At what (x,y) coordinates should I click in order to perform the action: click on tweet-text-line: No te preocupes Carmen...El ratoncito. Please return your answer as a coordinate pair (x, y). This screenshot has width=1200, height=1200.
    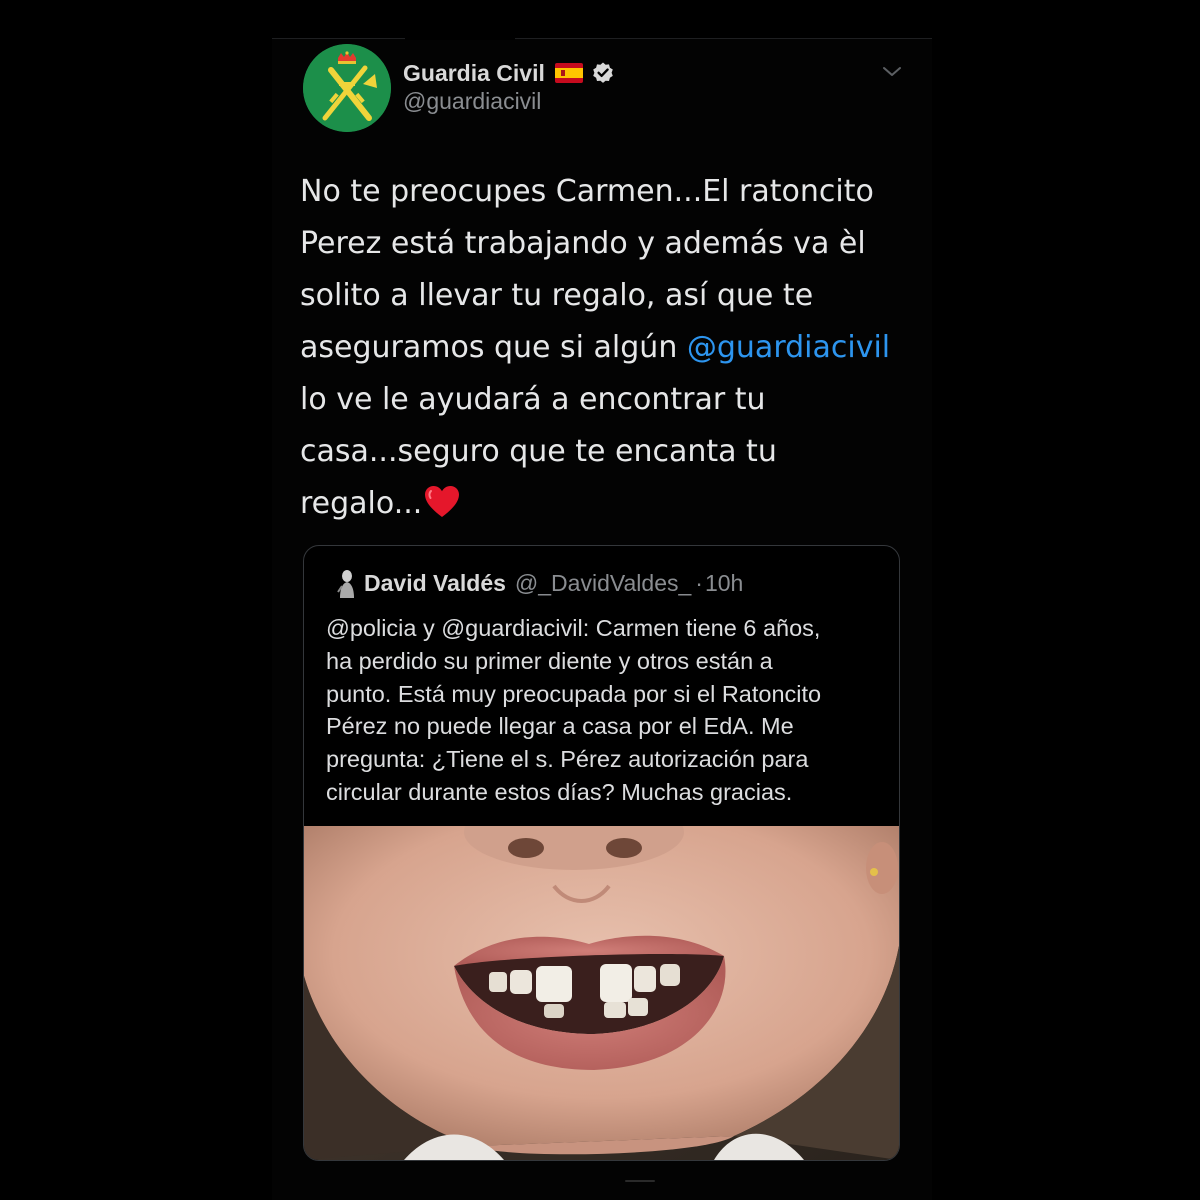
    Looking at the image, I should click on (587, 191).